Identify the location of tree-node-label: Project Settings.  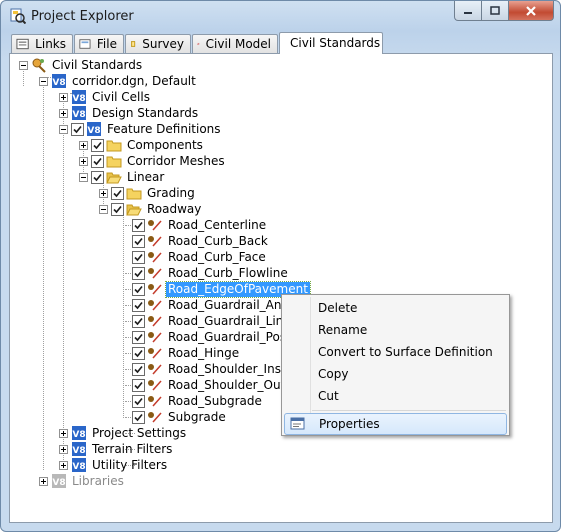
(139, 432).